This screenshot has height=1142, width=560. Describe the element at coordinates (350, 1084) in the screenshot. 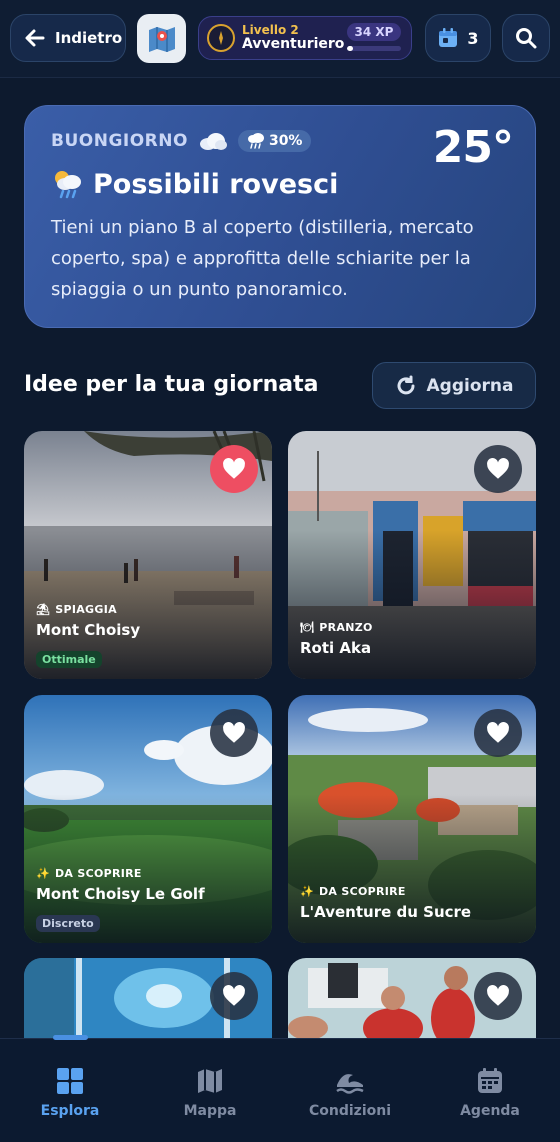

I see `wave-icon` at that location.